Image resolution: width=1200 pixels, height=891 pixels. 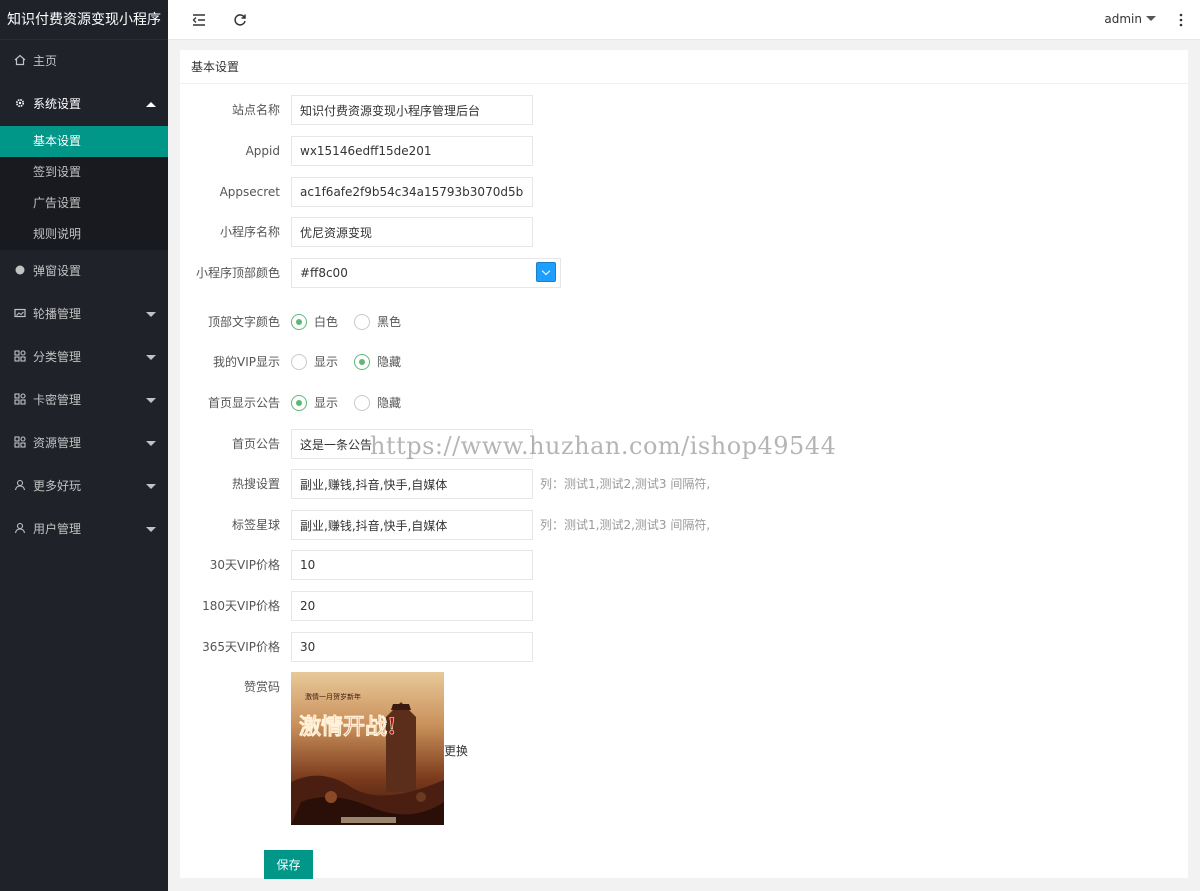 I want to click on replace-image-link: 更换, so click(x=456, y=750).